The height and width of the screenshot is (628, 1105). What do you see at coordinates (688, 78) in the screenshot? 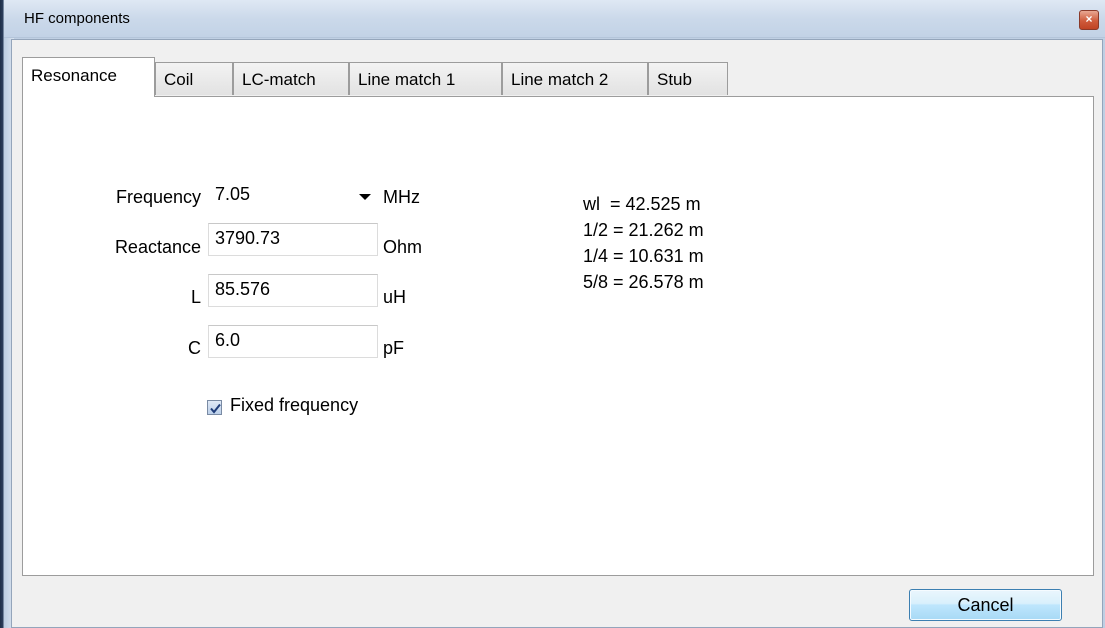
I see `tab-stub: Stub` at bounding box center [688, 78].